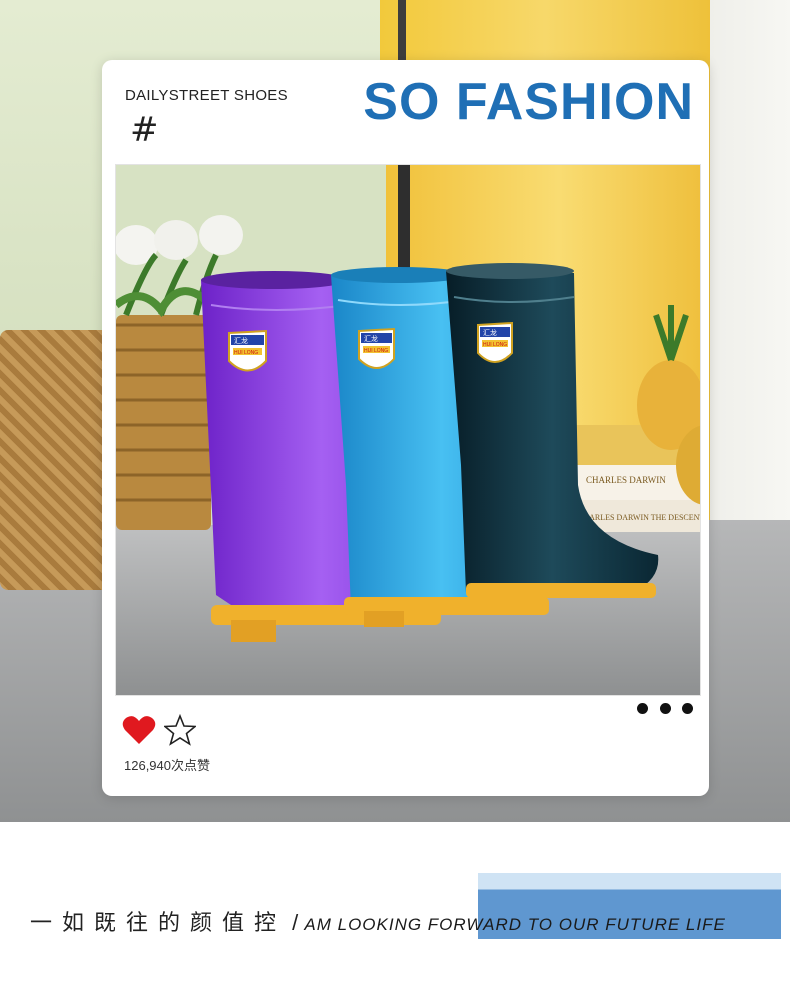 The width and height of the screenshot is (790, 985). Describe the element at coordinates (528, 102) in the screenshot. I see `headline: SO FASHION` at that location.